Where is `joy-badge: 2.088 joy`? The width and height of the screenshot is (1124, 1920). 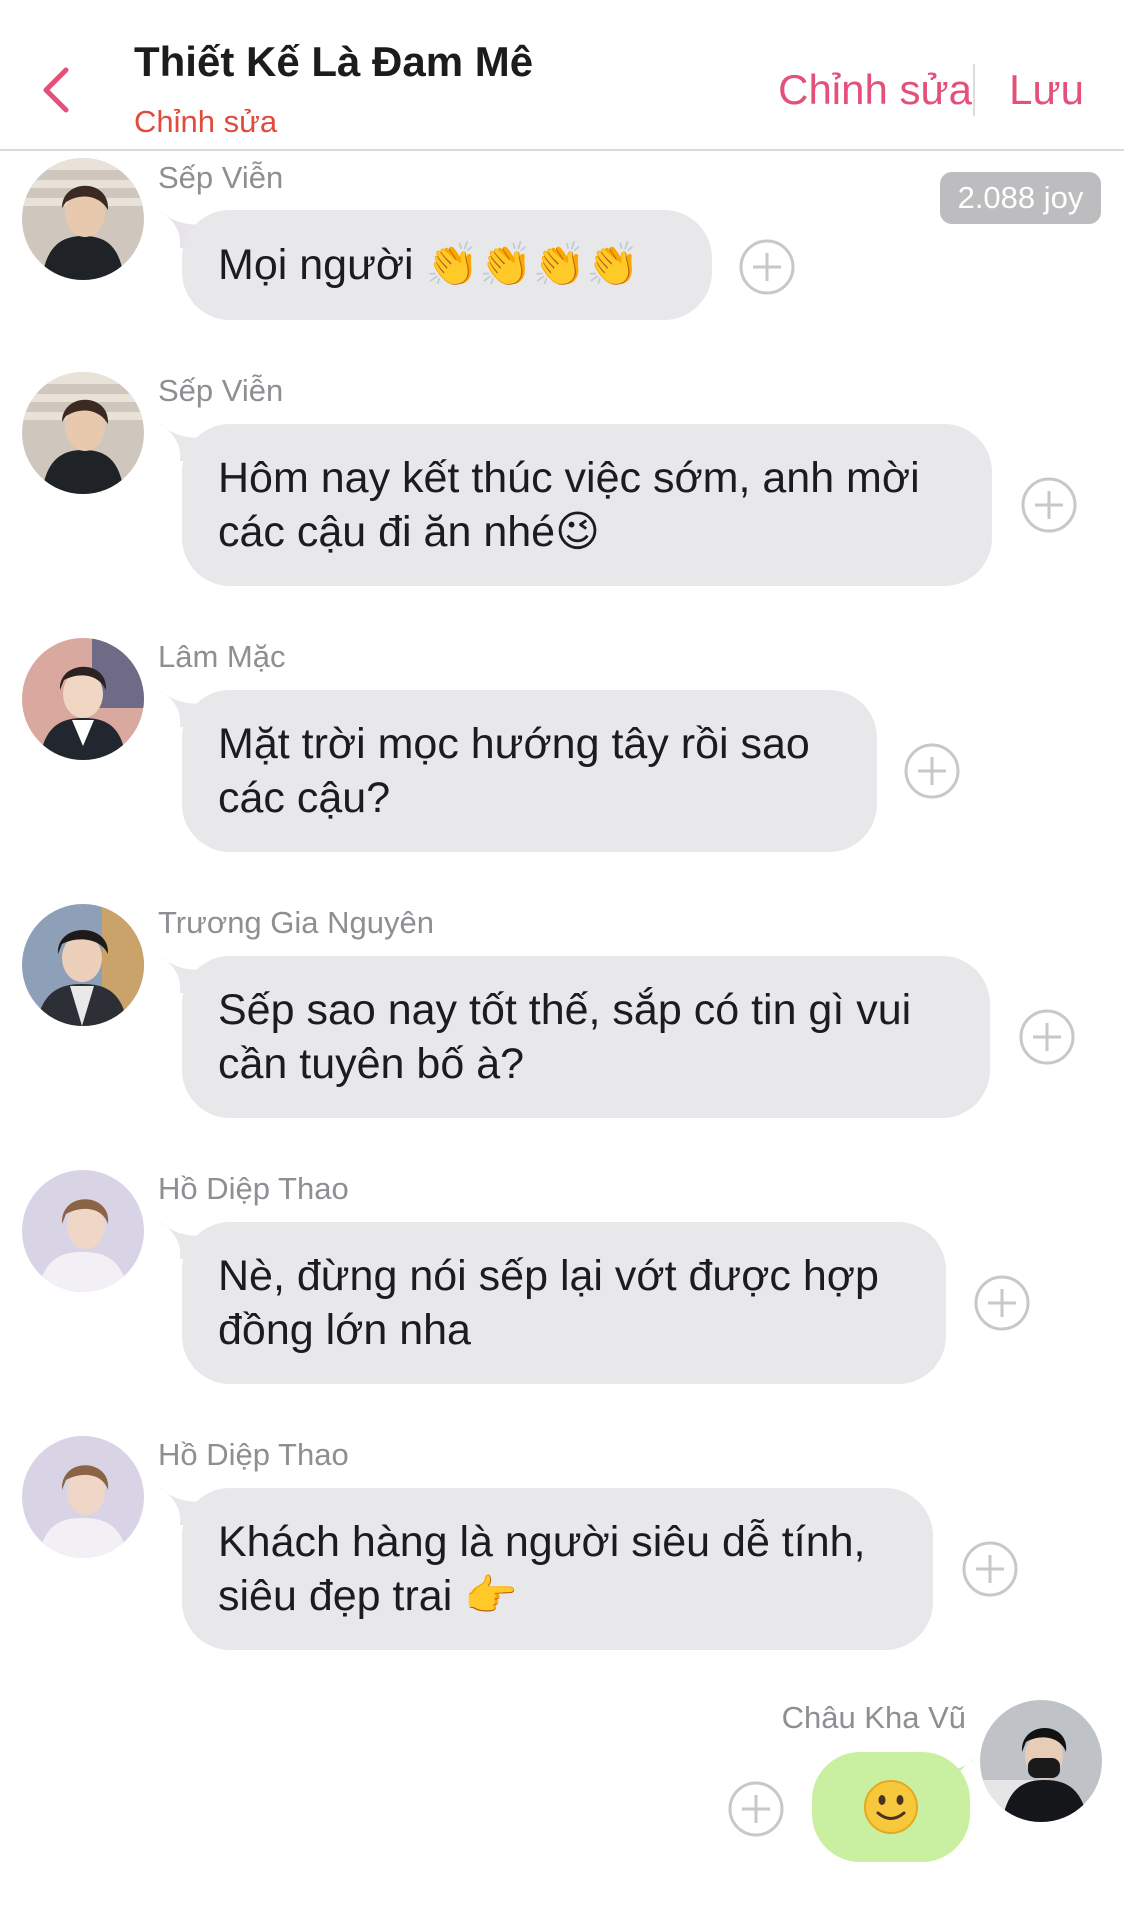 joy-badge: 2.088 joy is located at coordinates (1020, 198).